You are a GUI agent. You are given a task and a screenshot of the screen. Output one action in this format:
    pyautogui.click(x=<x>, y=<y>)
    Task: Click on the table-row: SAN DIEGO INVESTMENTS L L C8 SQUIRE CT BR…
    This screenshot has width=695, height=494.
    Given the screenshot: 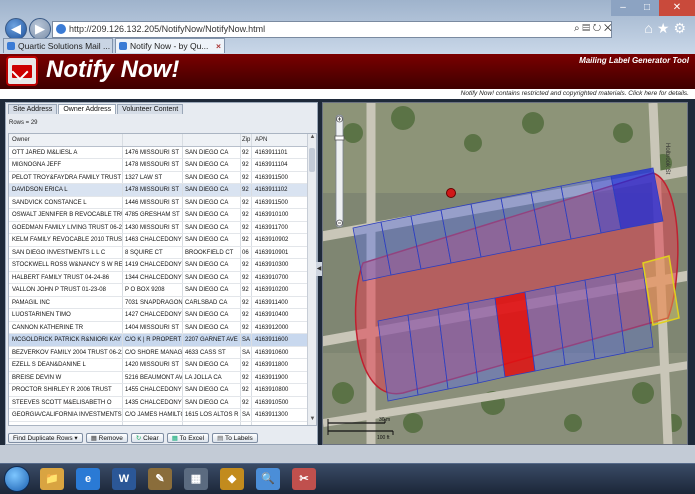 What is the action you would take?
    pyautogui.click(x=162, y=252)
    